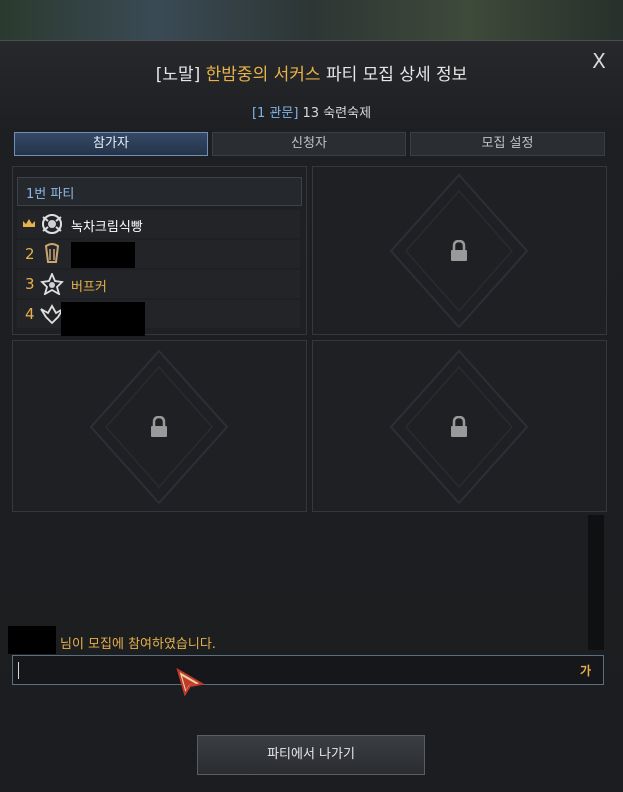  What do you see at coordinates (89, 287) in the screenshot?
I see `member-name: 버프커` at bounding box center [89, 287].